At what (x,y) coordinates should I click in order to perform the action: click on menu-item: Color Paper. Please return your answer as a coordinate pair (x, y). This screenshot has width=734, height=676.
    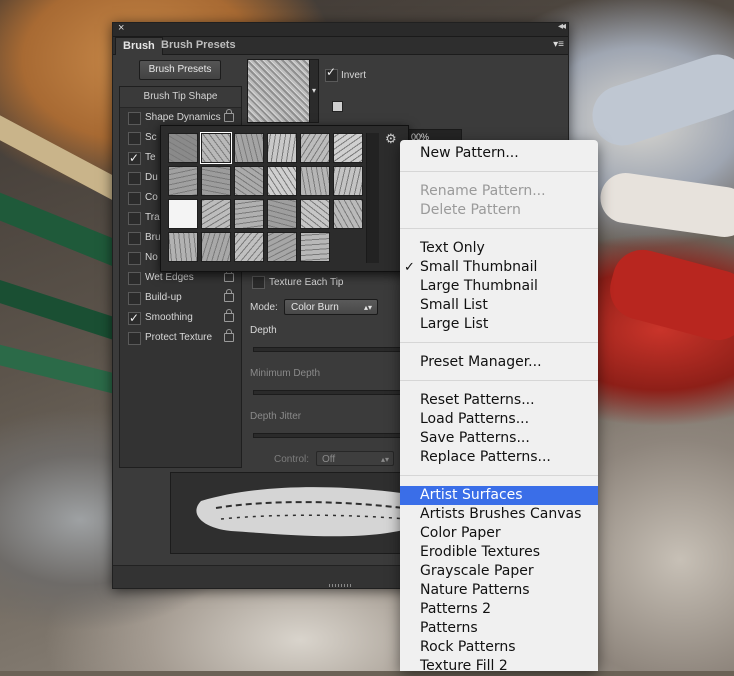
    Looking at the image, I should click on (499, 533).